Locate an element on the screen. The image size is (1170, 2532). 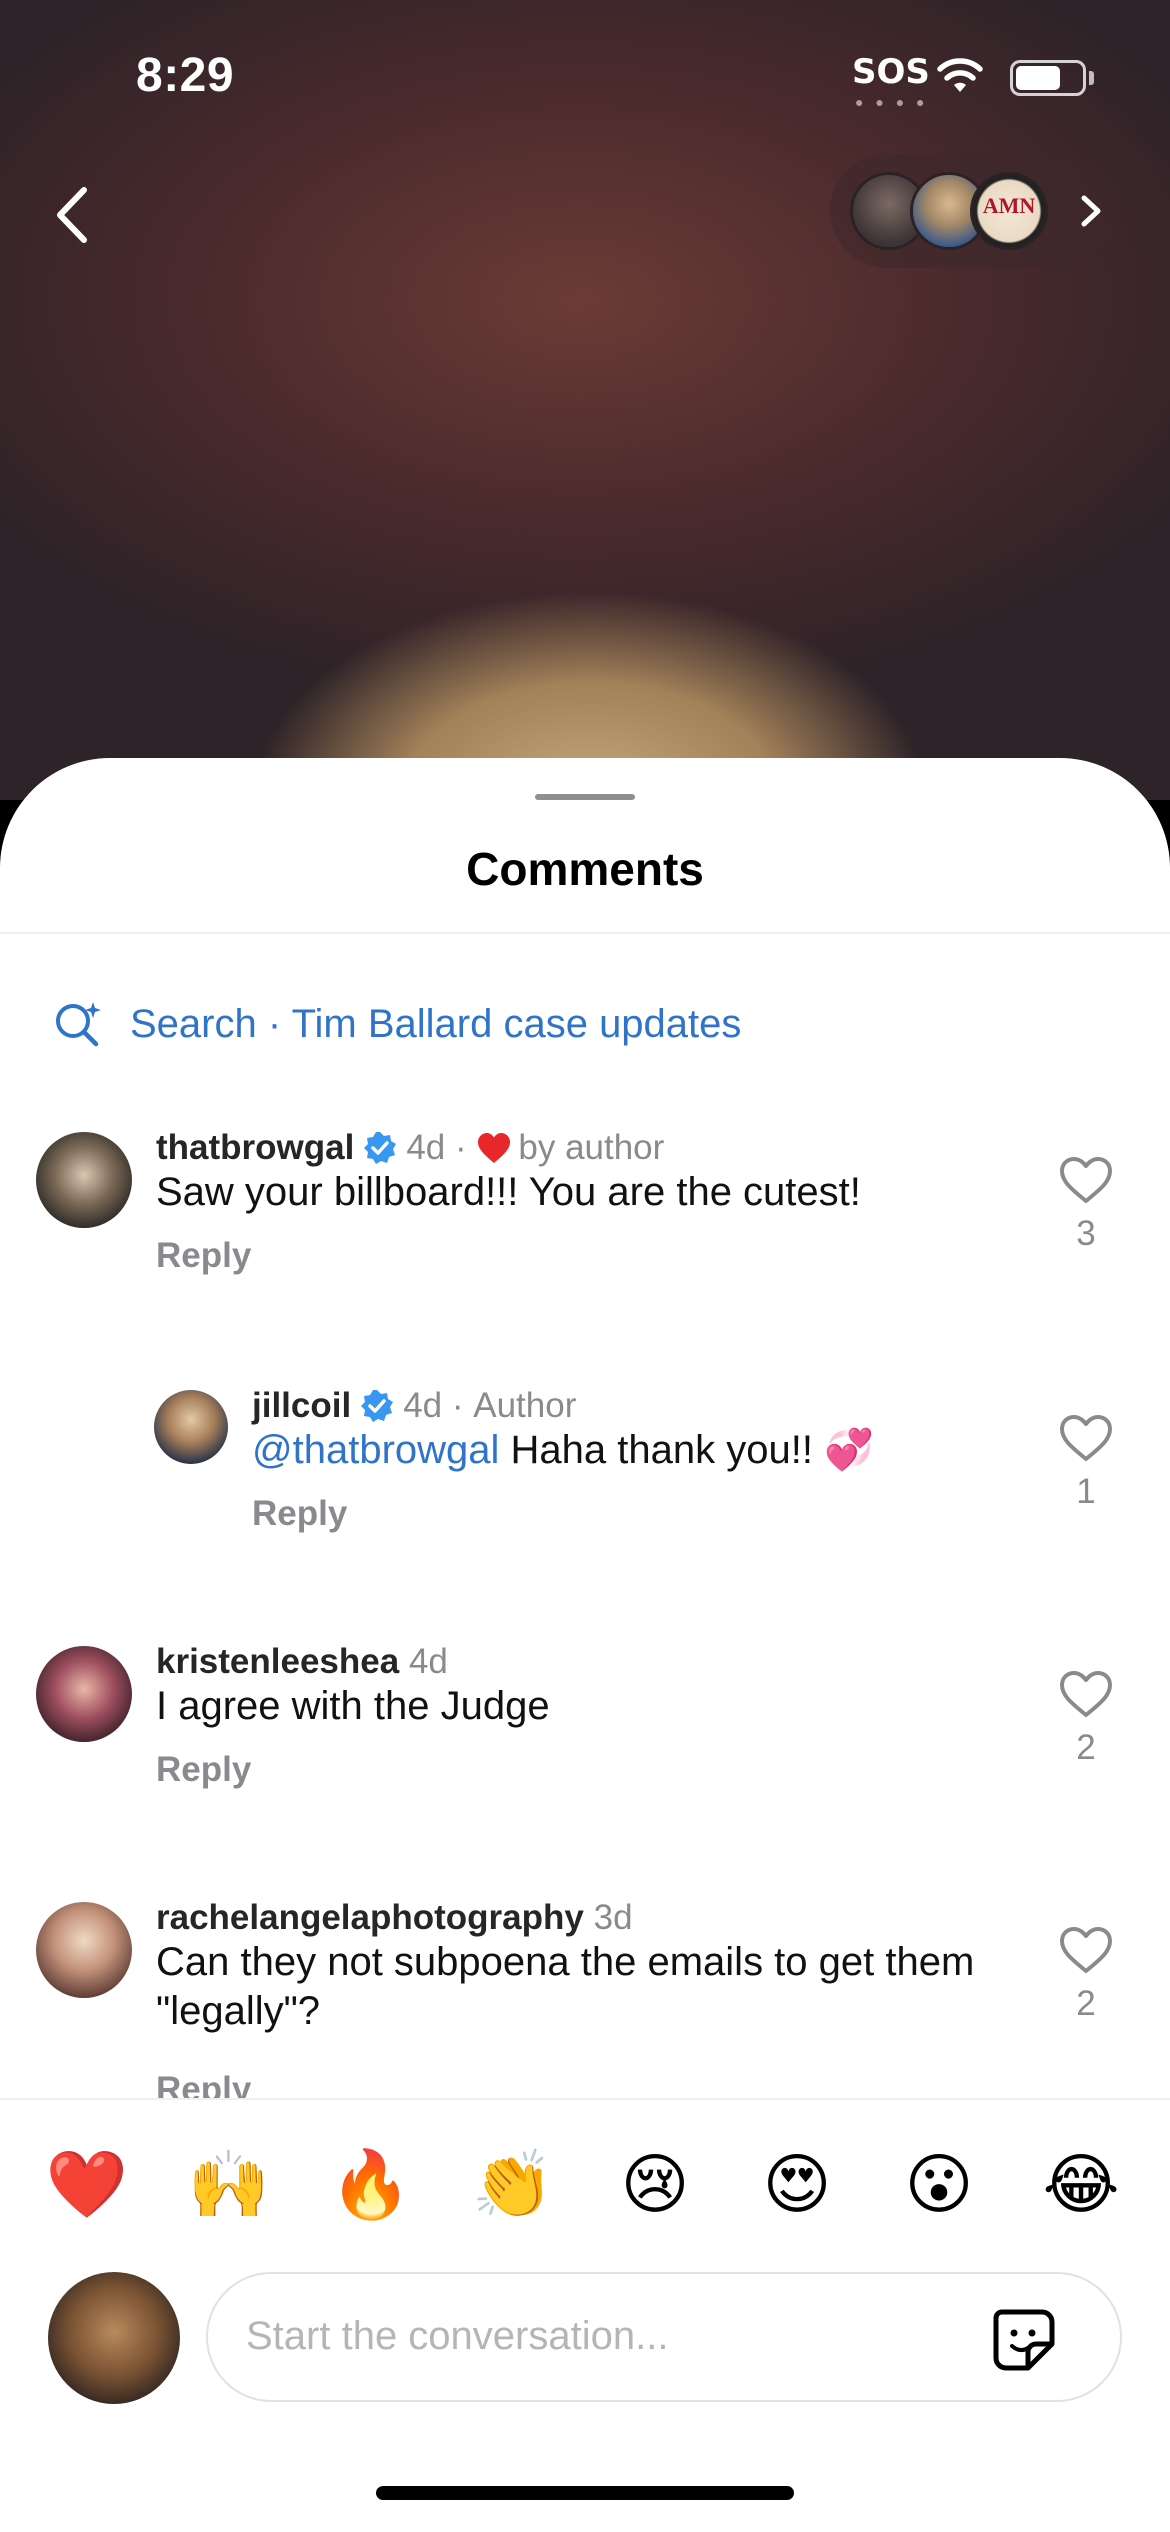
emoji-heart-eyes: 😍 is located at coordinates (797, 2185).